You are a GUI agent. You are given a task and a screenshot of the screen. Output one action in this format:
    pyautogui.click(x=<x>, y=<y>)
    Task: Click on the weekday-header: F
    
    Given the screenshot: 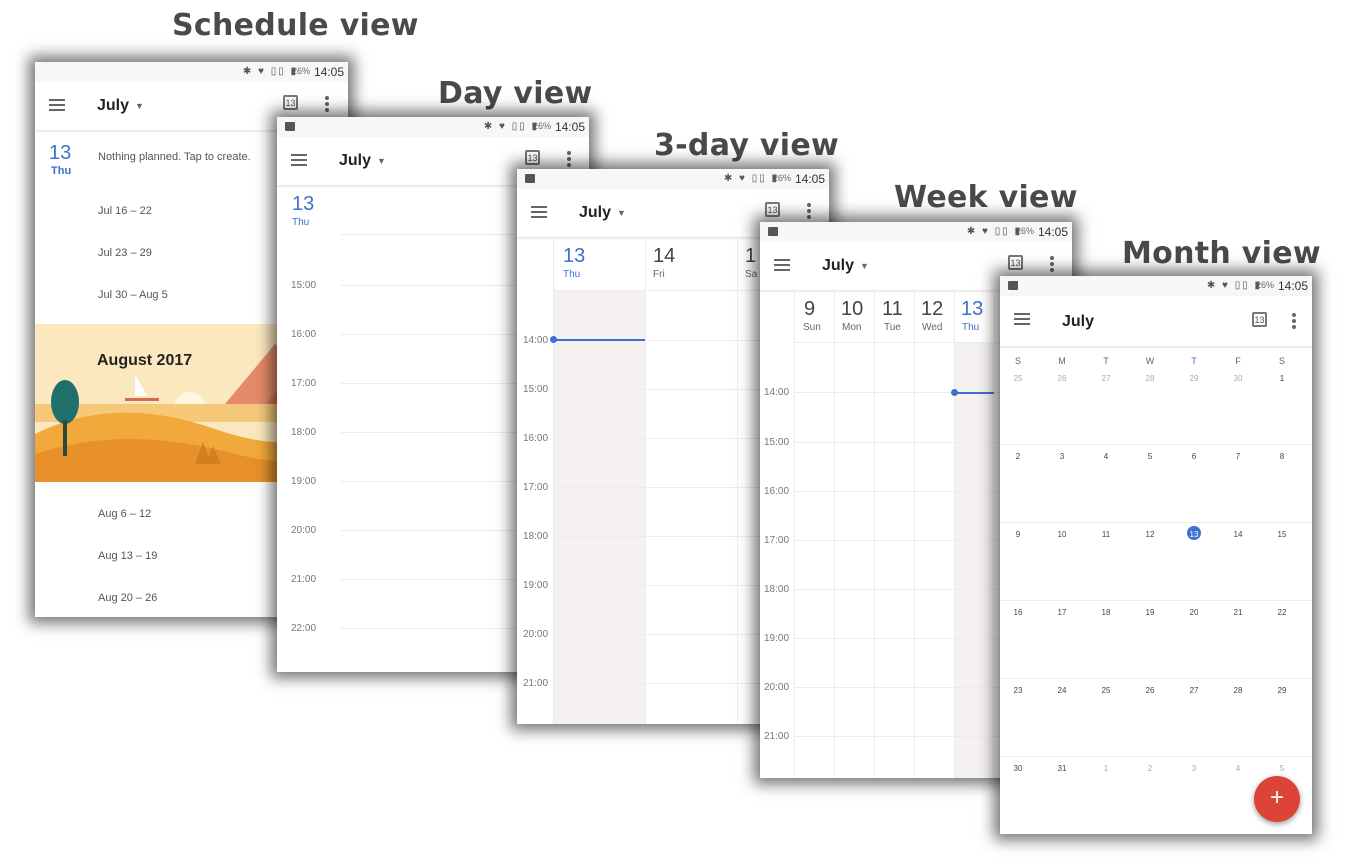 What is the action you would take?
    pyautogui.click(x=1238, y=361)
    